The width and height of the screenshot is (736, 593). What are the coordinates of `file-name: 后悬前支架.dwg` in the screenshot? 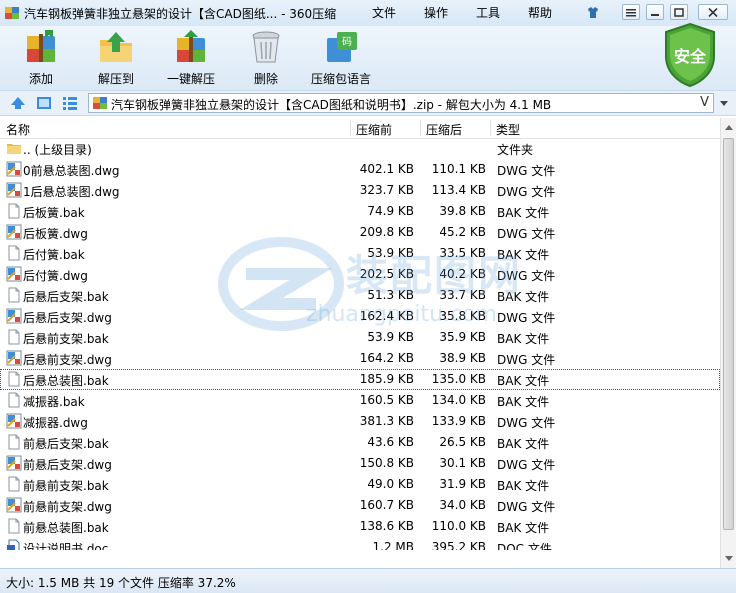 It's located at (67, 360).